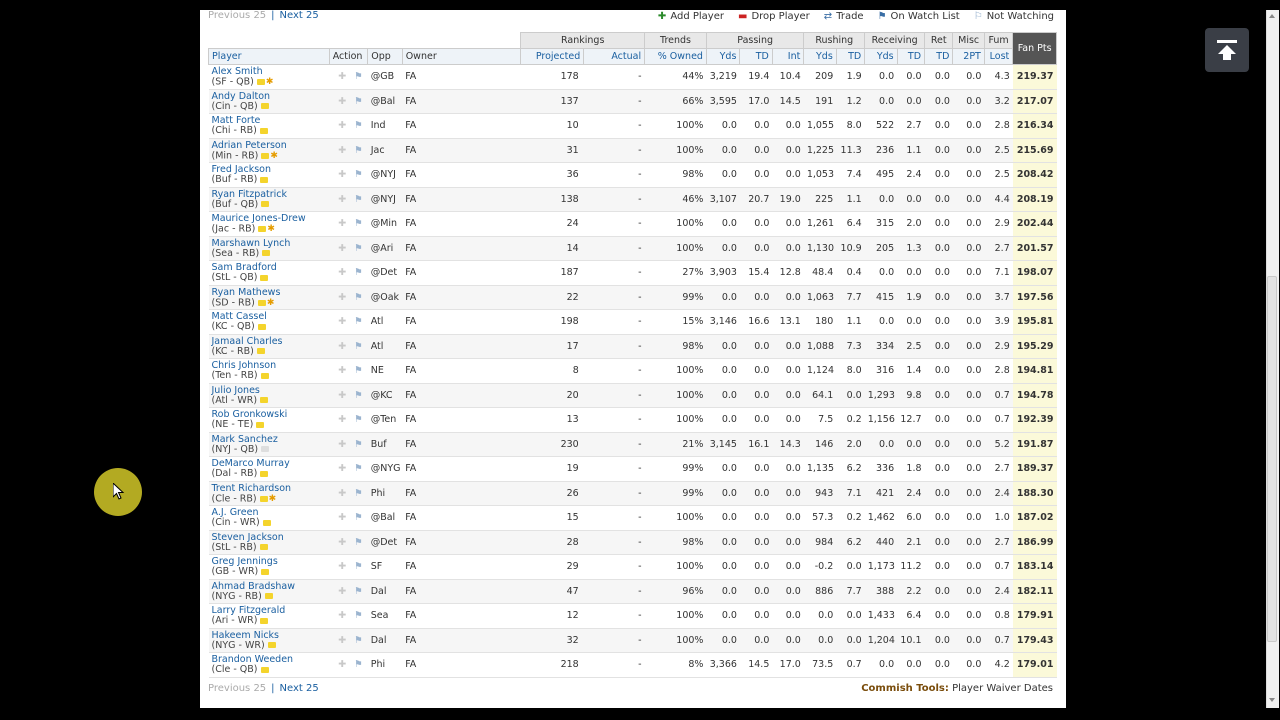 This screenshot has height=720, width=1280. Describe the element at coordinates (850, 56) in the screenshot. I see `col-rush-td: TD` at that location.